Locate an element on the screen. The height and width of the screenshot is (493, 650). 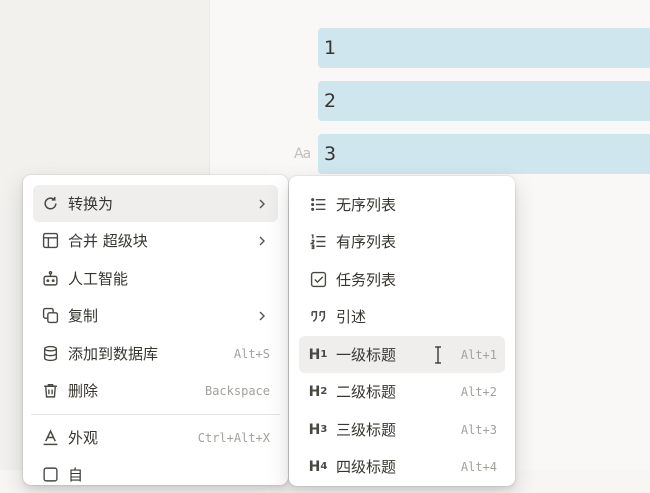
submenu-item-numbered-list: 有序列表 is located at coordinates (402, 241).